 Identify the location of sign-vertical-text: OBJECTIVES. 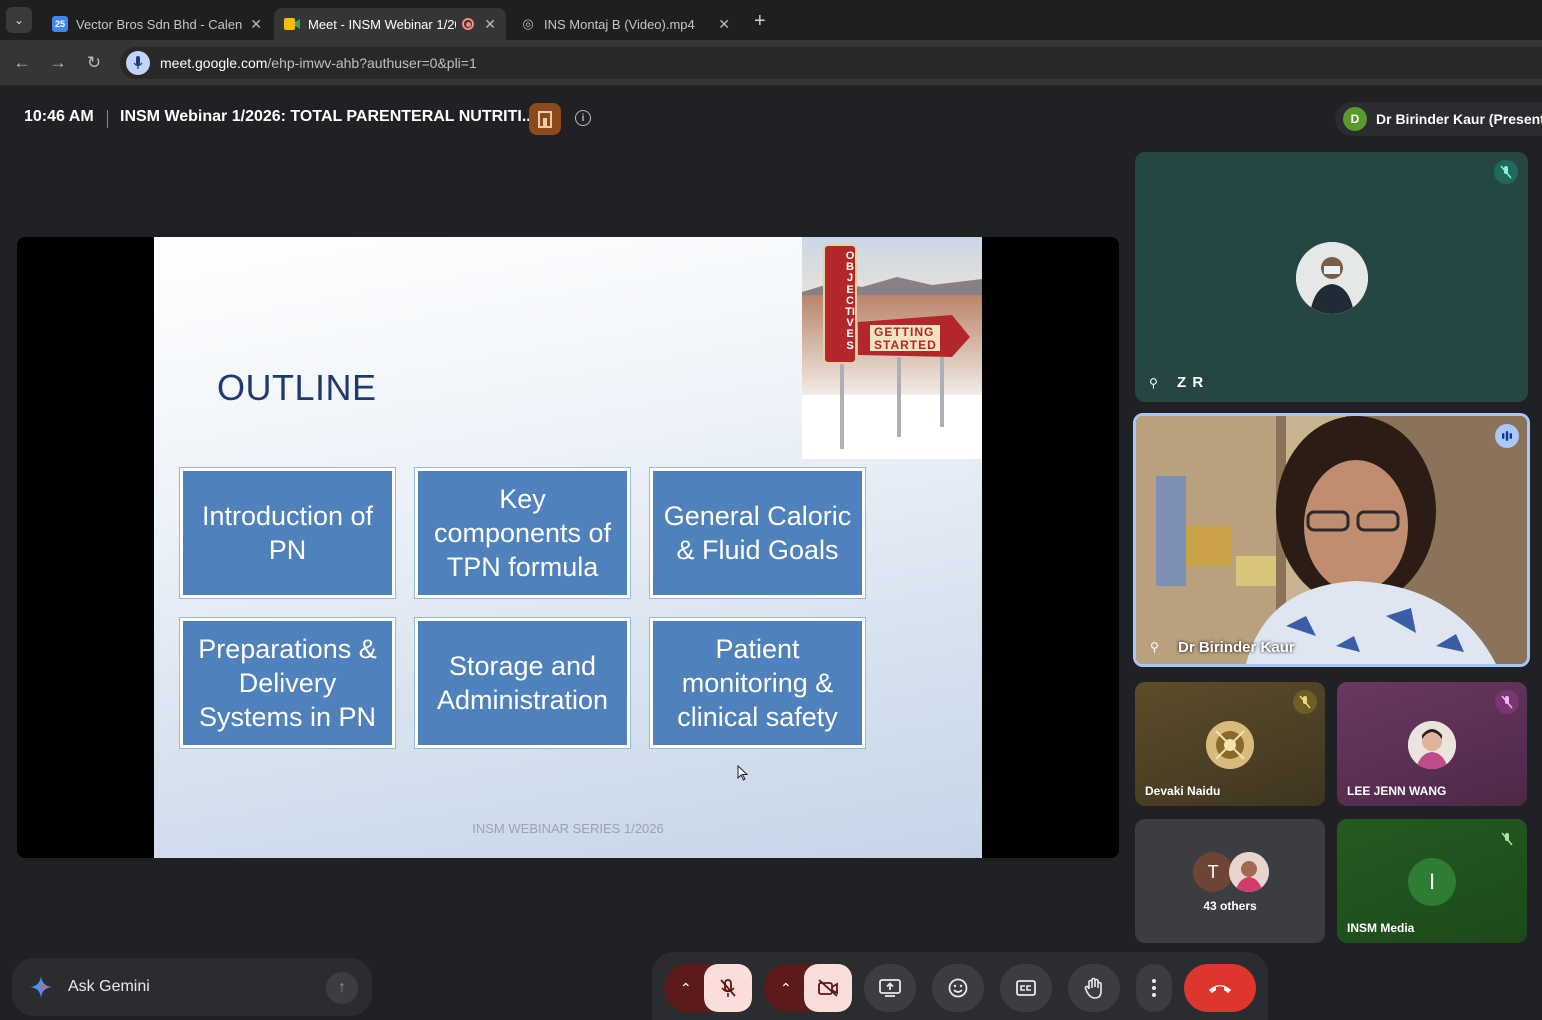
(850, 301).